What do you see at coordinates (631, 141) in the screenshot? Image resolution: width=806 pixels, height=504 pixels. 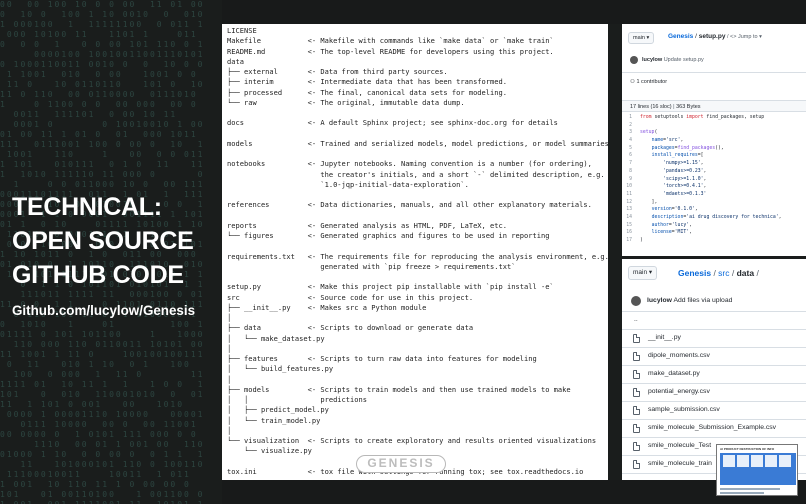 I see `line-number: 4` at bounding box center [631, 141].